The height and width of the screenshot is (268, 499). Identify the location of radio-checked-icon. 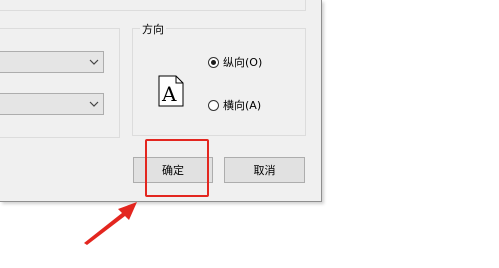
(213, 62).